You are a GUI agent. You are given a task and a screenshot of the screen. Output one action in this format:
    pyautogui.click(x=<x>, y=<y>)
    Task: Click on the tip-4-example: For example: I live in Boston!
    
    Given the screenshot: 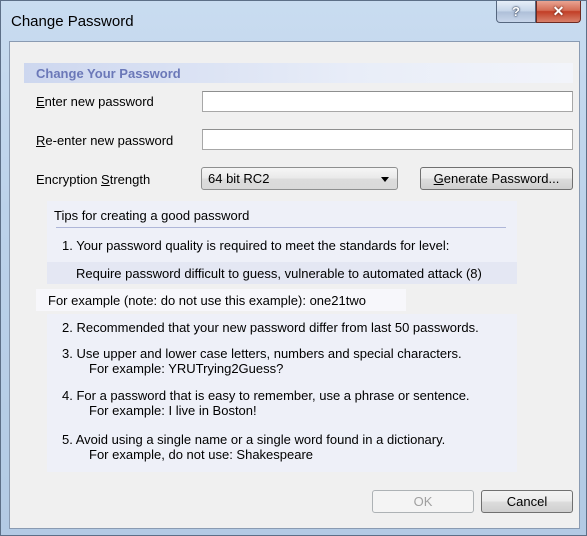 What is the action you would take?
    pyautogui.click(x=173, y=410)
    